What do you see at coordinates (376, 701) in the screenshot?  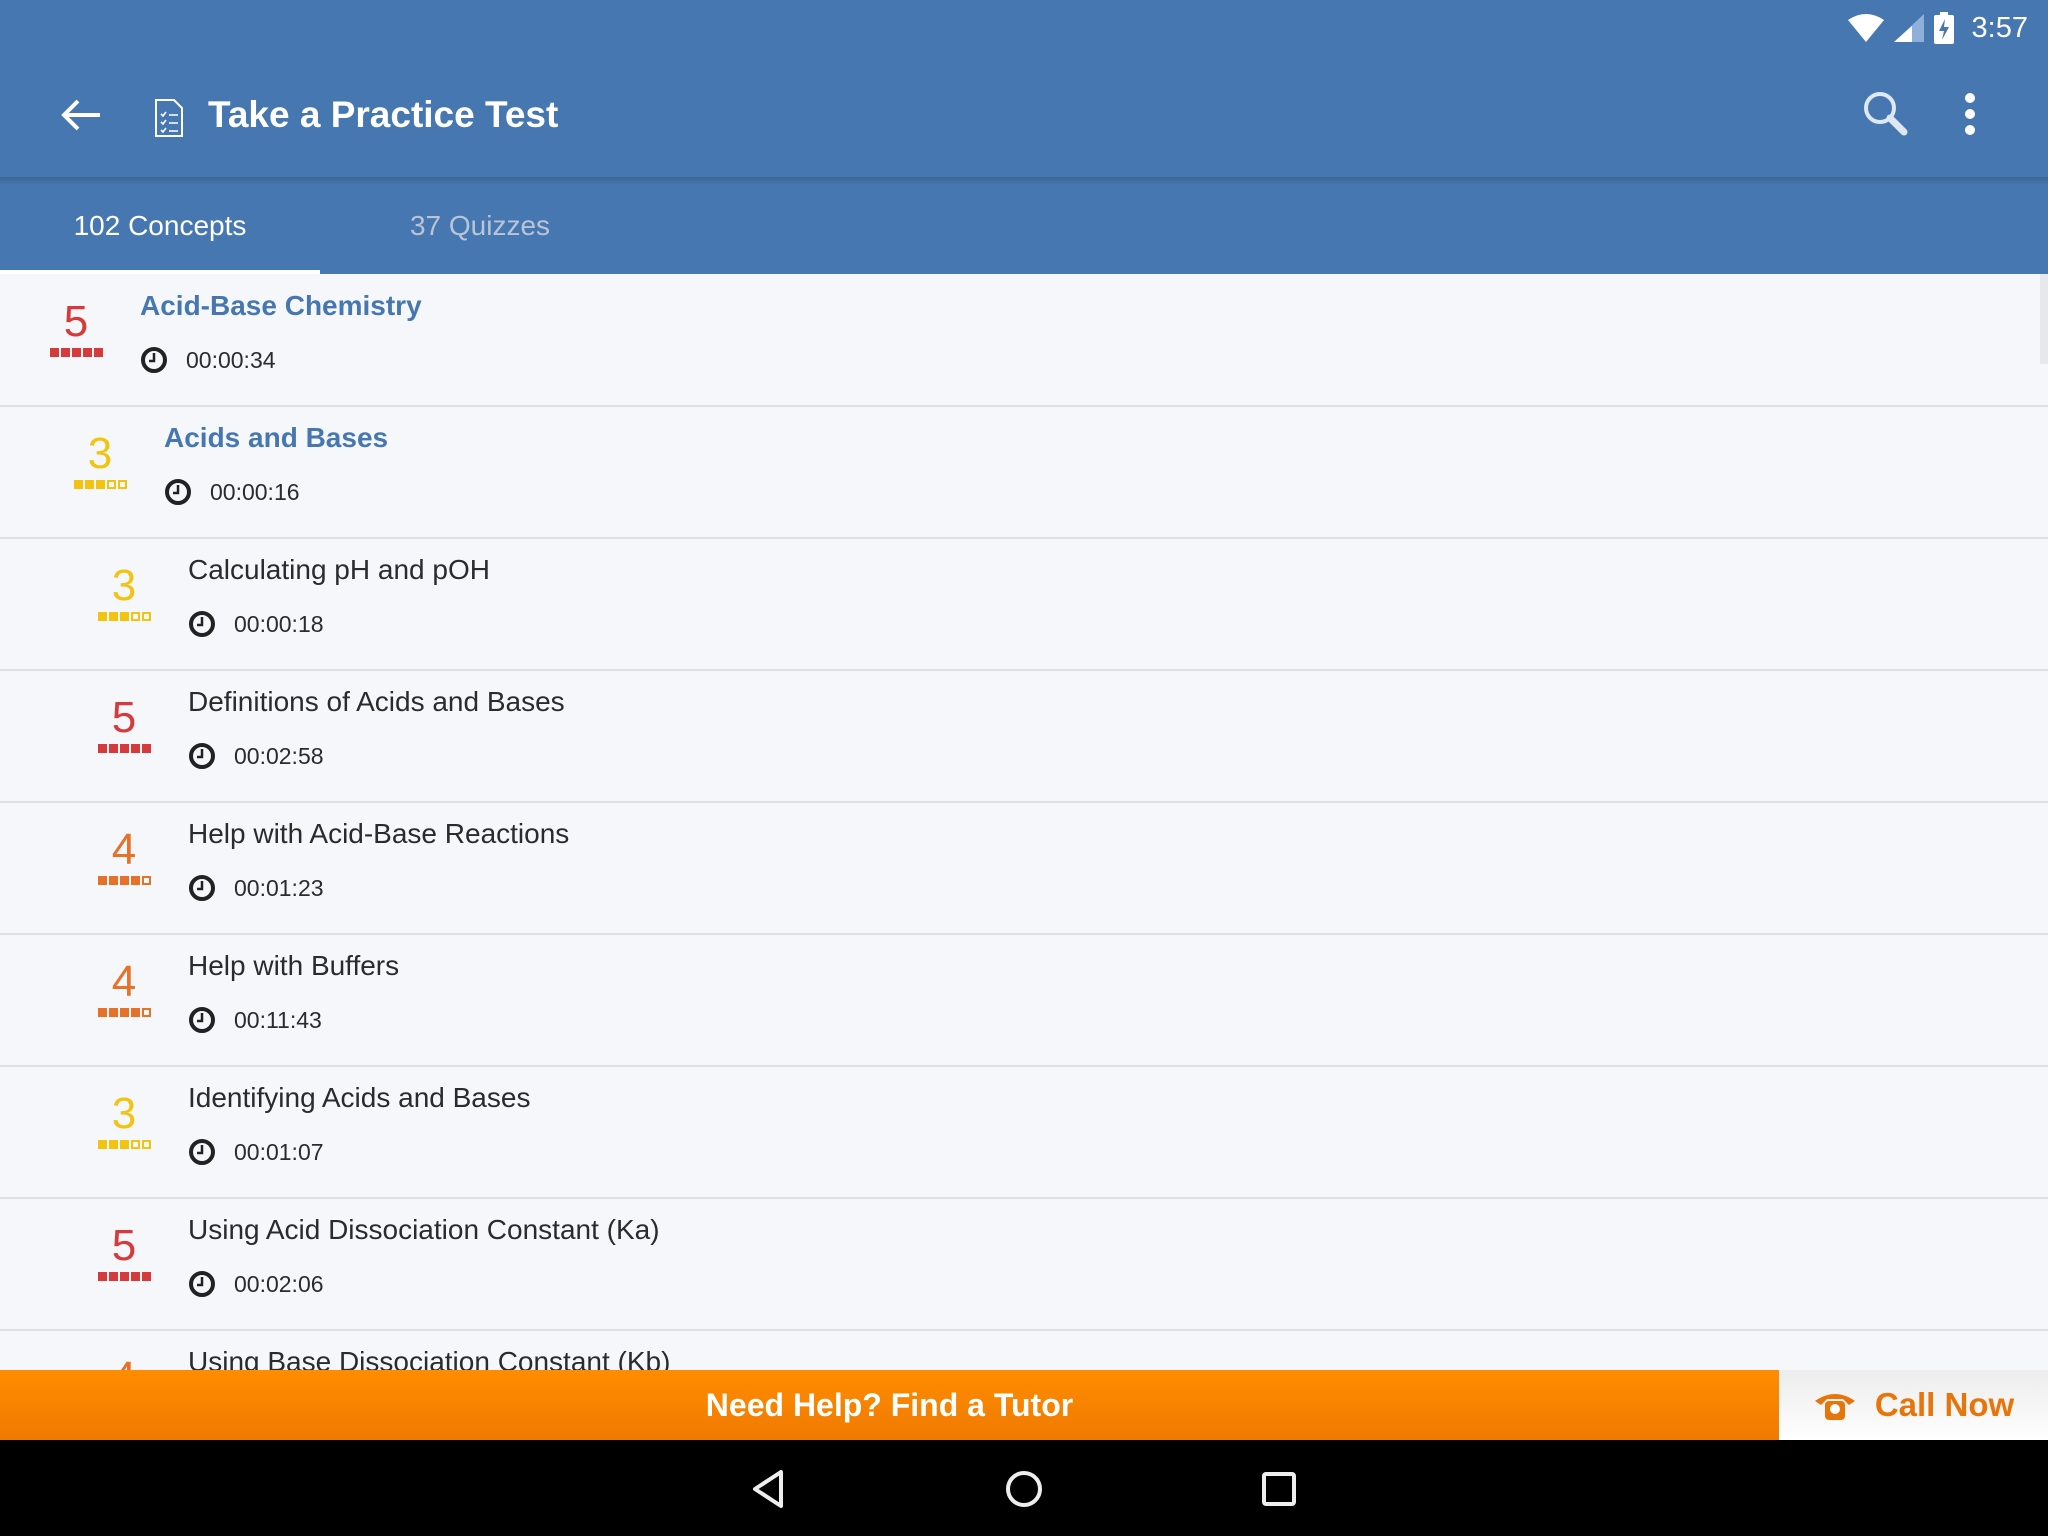 I see `item-title: Definitions of Acids and Bases` at bounding box center [376, 701].